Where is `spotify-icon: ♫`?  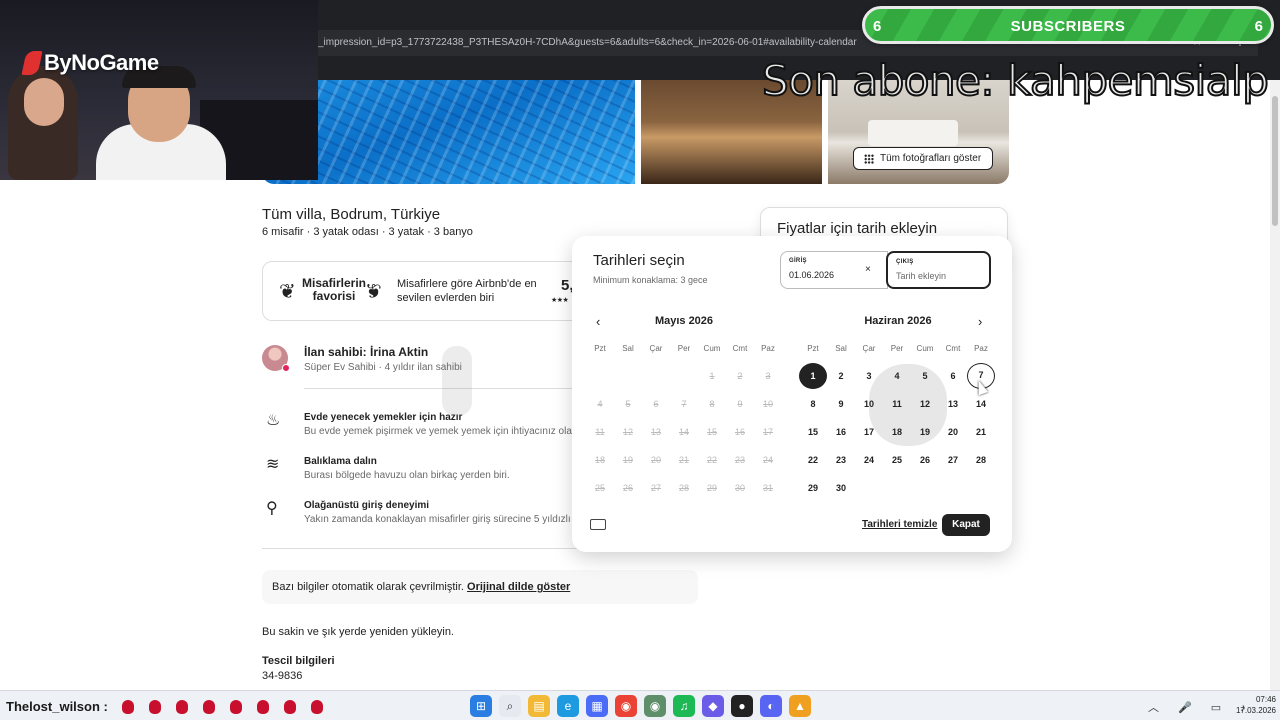 spotify-icon: ♫ is located at coordinates (684, 706).